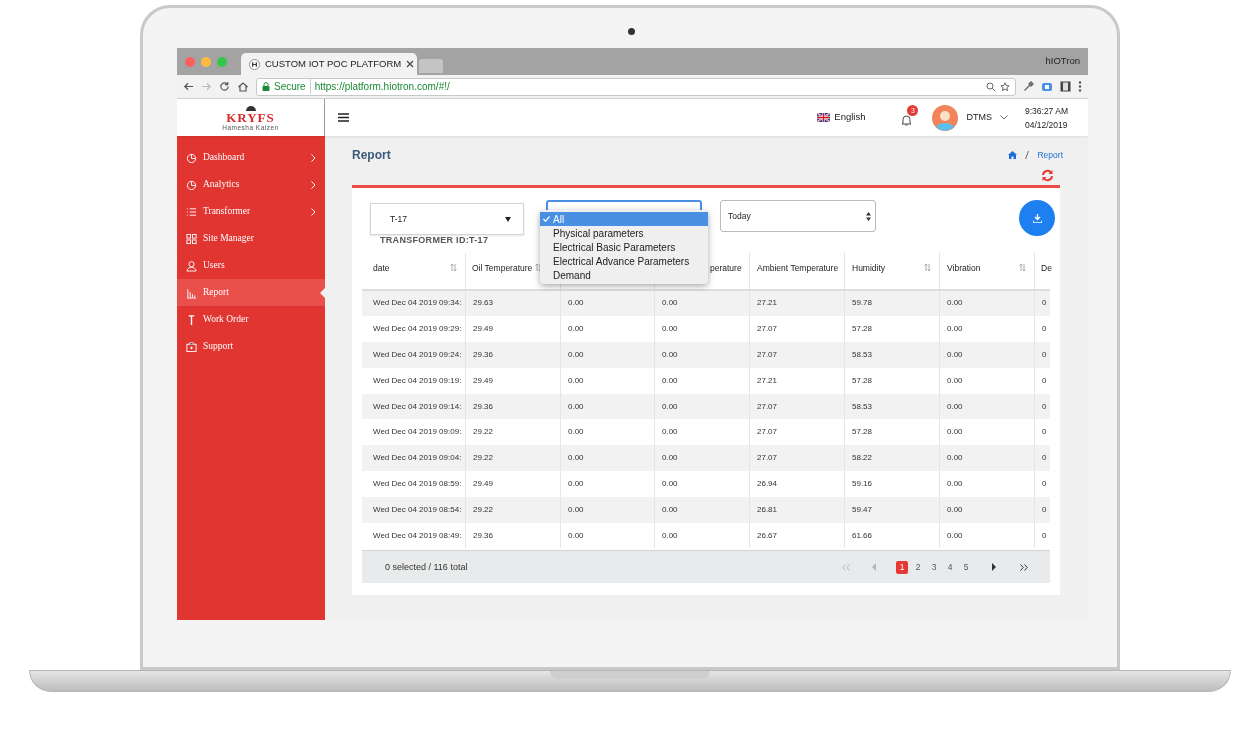 The image size is (1260, 750). What do you see at coordinates (483, 303) in the screenshot?
I see `table-cell: 29.63` at bounding box center [483, 303].